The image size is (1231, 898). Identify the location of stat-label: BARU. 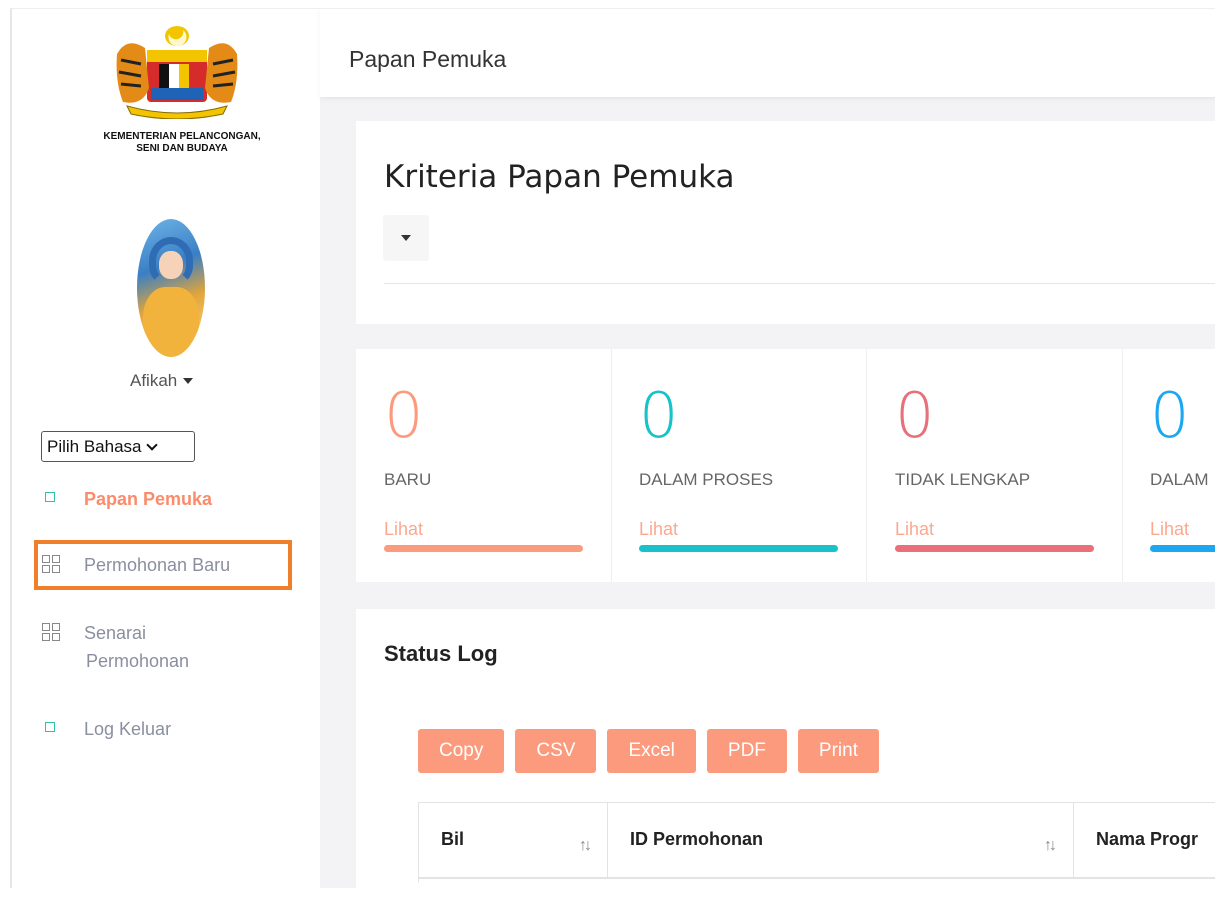
(408, 479).